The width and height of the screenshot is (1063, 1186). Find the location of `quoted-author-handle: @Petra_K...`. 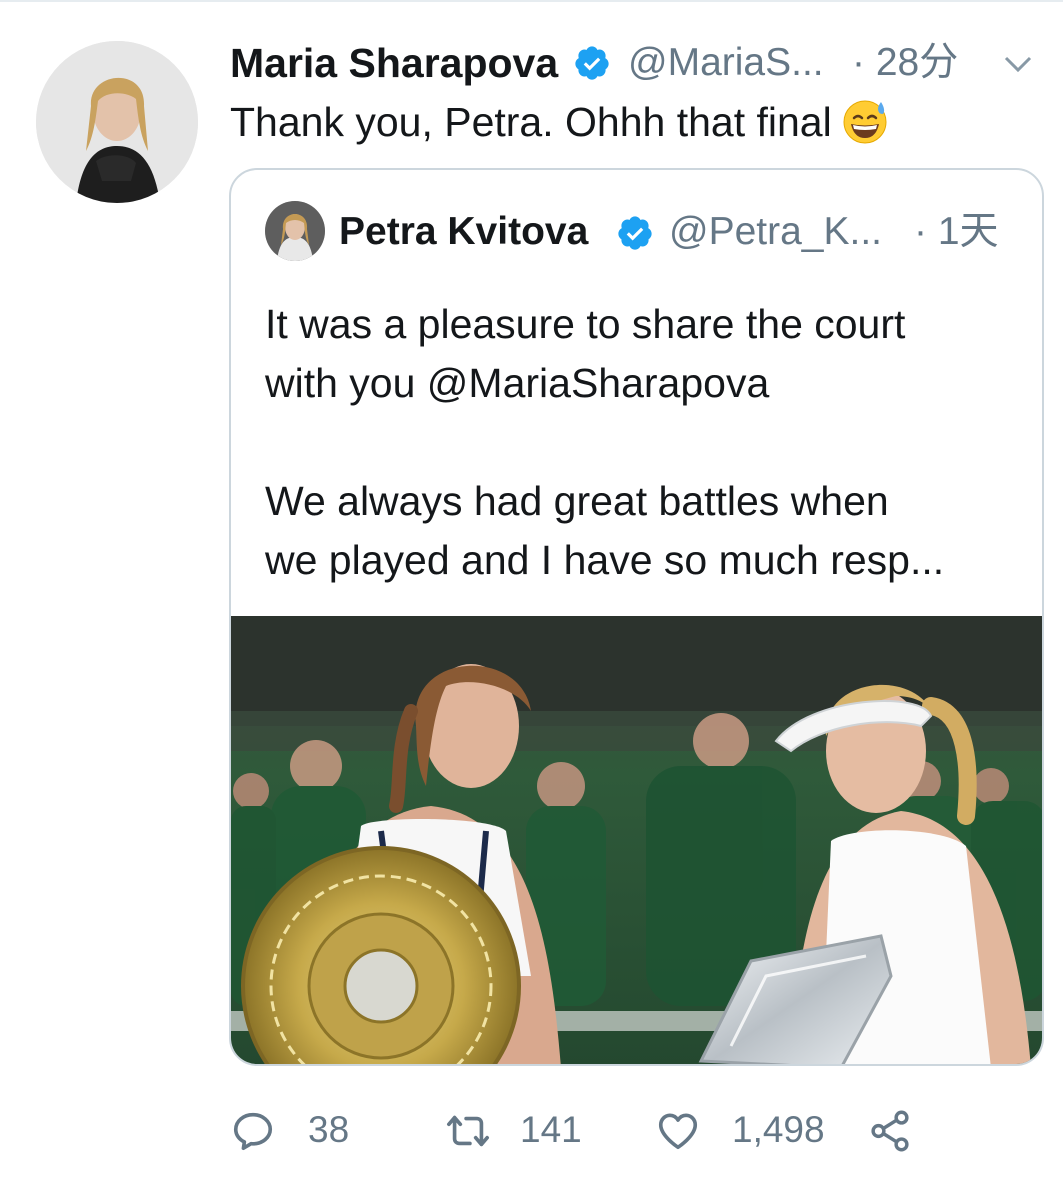

quoted-author-handle: @Petra_K... is located at coordinates (775, 232).